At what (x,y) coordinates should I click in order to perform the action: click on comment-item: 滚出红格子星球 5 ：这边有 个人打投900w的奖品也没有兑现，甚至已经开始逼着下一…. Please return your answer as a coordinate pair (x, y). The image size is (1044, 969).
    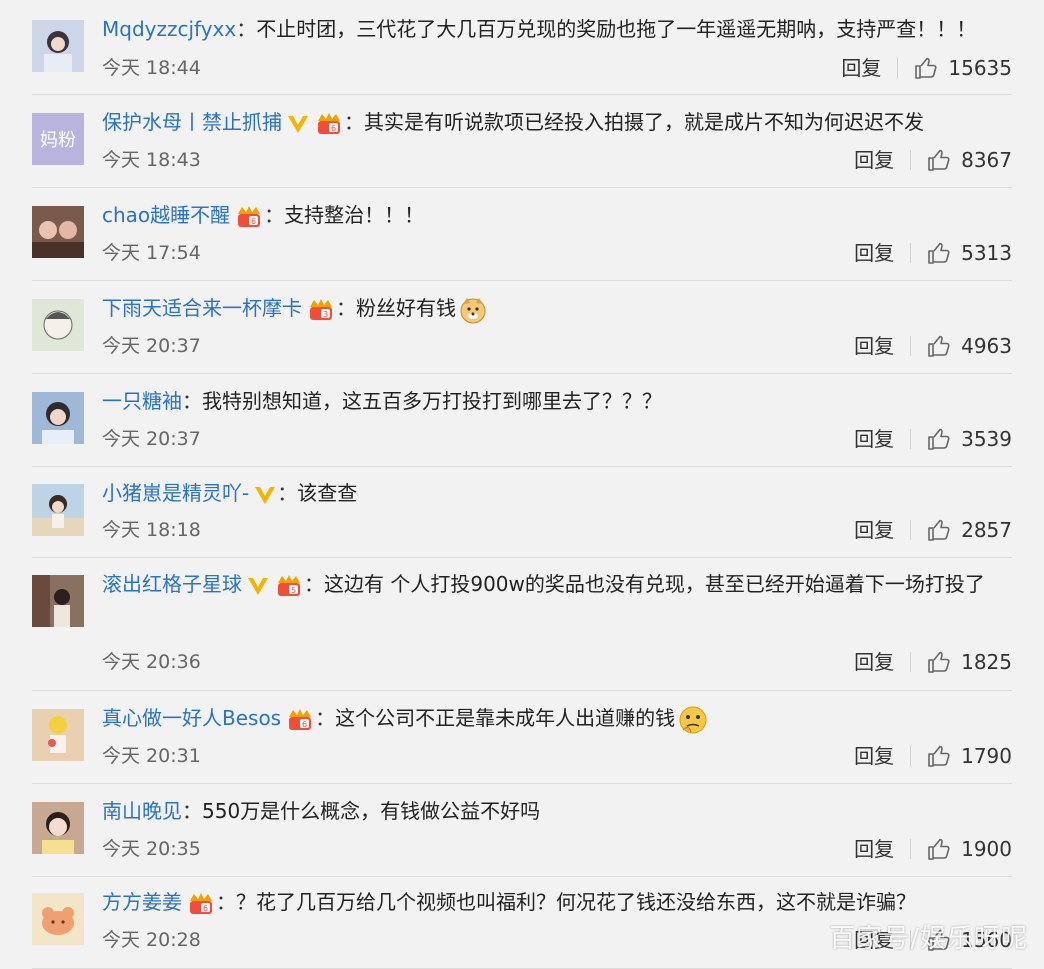
    Looking at the image, I should click on (522, 624).